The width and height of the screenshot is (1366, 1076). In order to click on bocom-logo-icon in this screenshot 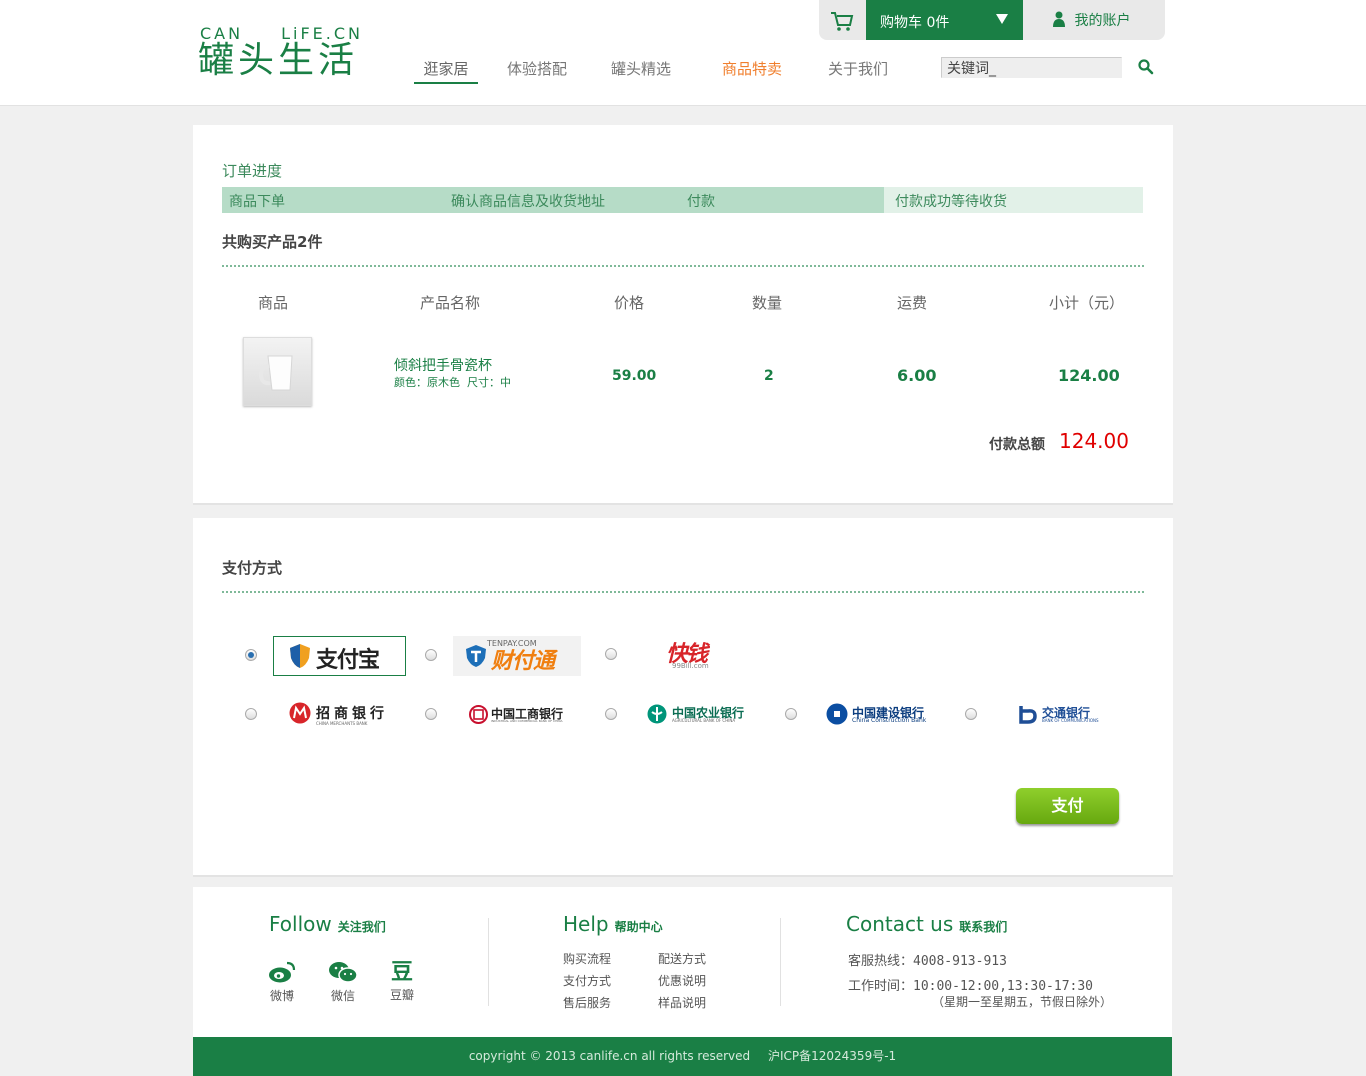, I will do `click(1028, 715)`.